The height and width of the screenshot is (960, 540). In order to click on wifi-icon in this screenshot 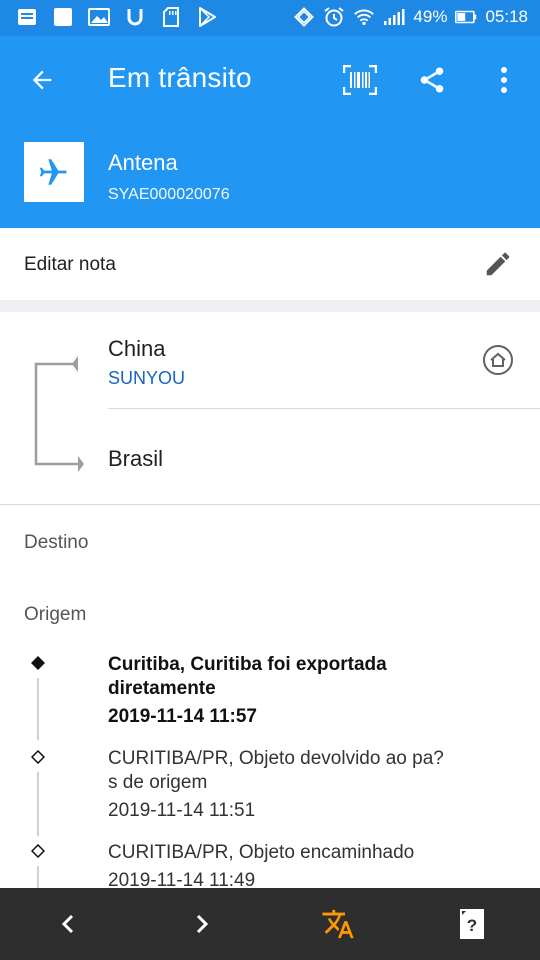, I will do `click(364, 17)`.